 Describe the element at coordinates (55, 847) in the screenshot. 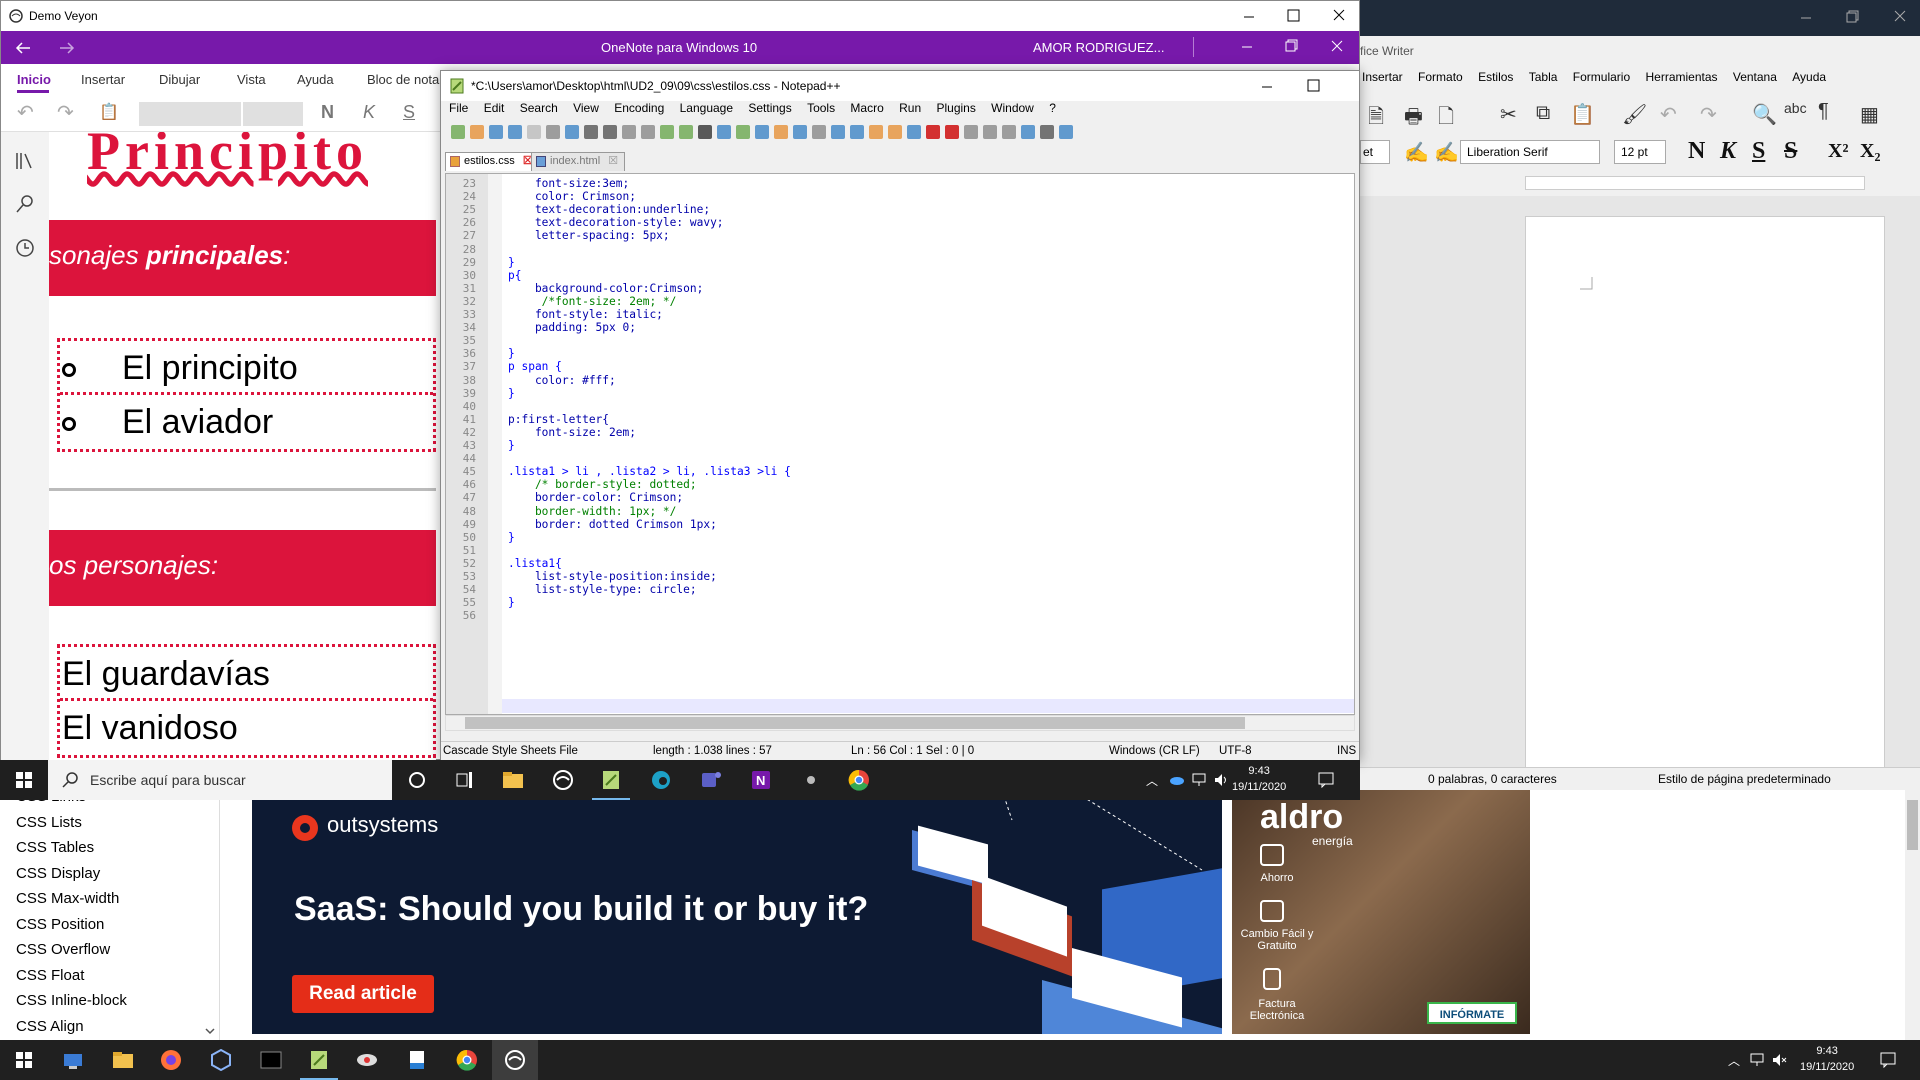

I see `sidebar-link: CSS Tables` at that location.